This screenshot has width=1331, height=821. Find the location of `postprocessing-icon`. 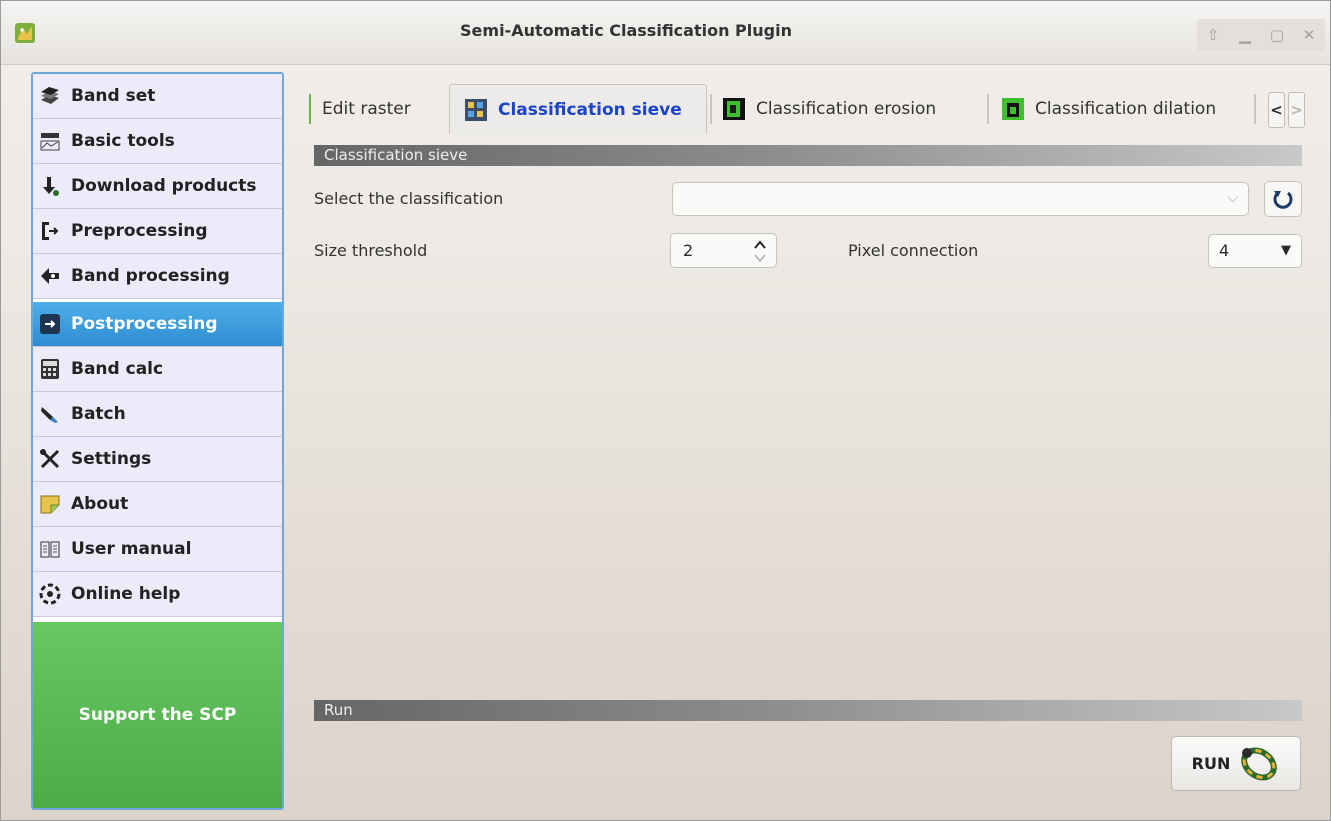

postprocessing-icon is located at coordinates (50, 324).